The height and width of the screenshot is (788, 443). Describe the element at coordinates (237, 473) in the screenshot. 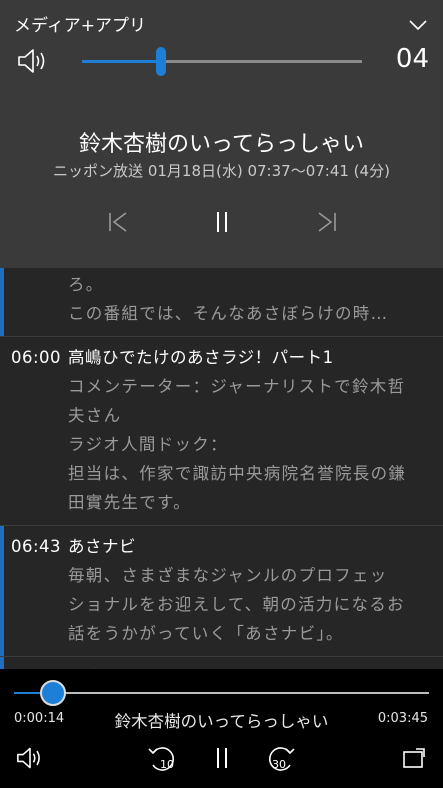

I see `program-description-line: 担当は、作家で諏訪中央病院名誉院長の鎌` at that location.